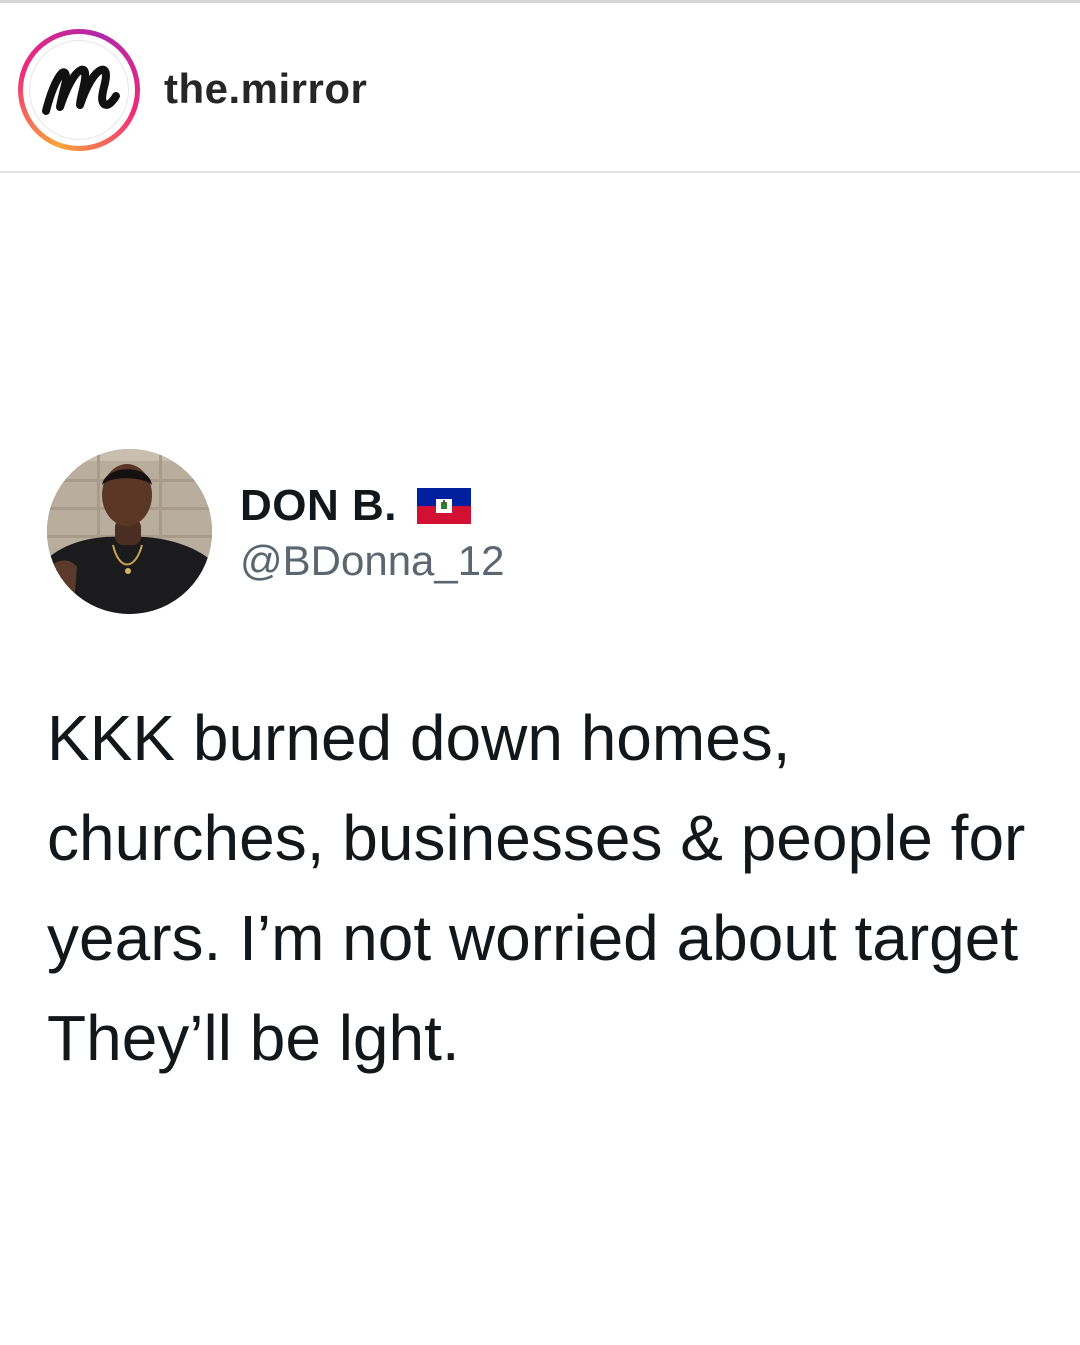 This screenshot has width=1080, height=1345. Describe the element at coordinates (372, 561) in the screenshot. I see `tweet-handle: @BDonna_12` at that location.